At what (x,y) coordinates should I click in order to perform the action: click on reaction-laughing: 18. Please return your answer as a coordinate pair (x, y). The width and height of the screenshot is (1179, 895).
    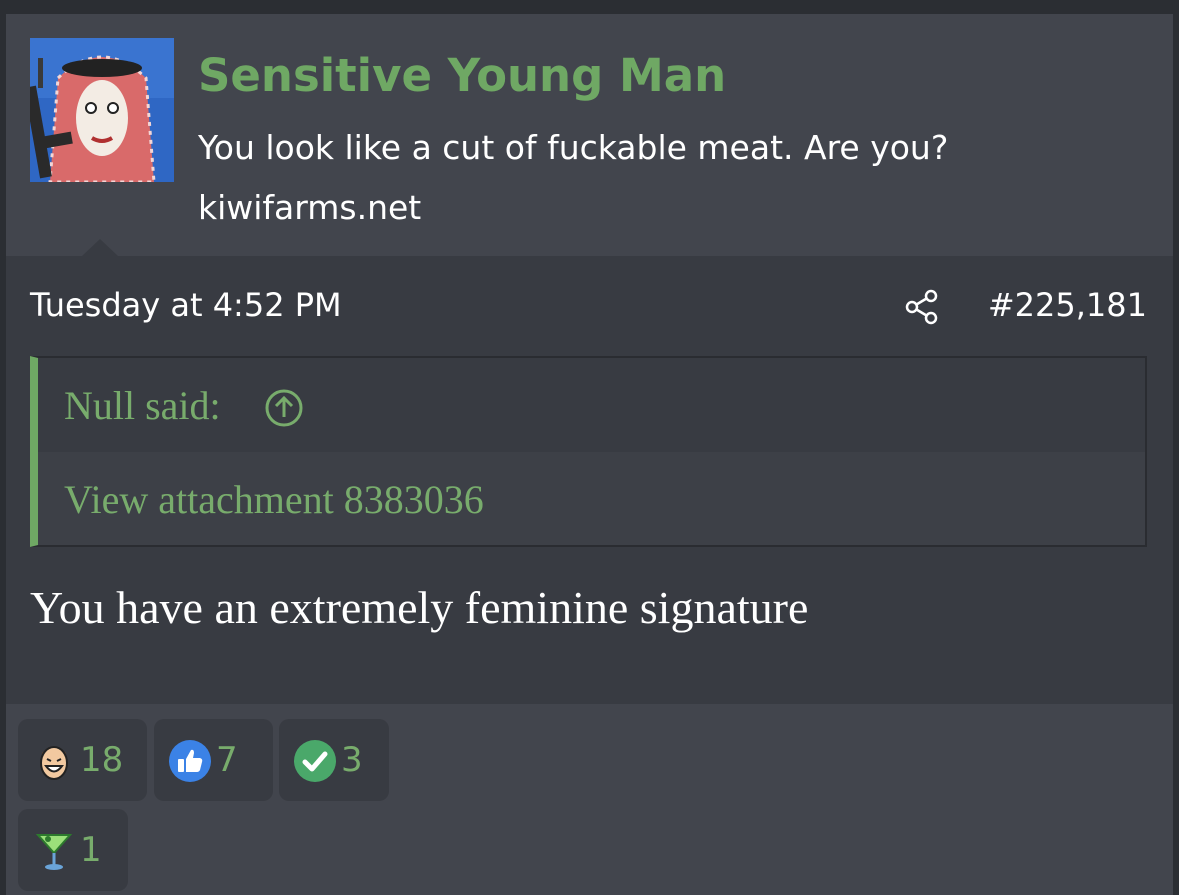
    Looking at the image, I should click on (82, 760).